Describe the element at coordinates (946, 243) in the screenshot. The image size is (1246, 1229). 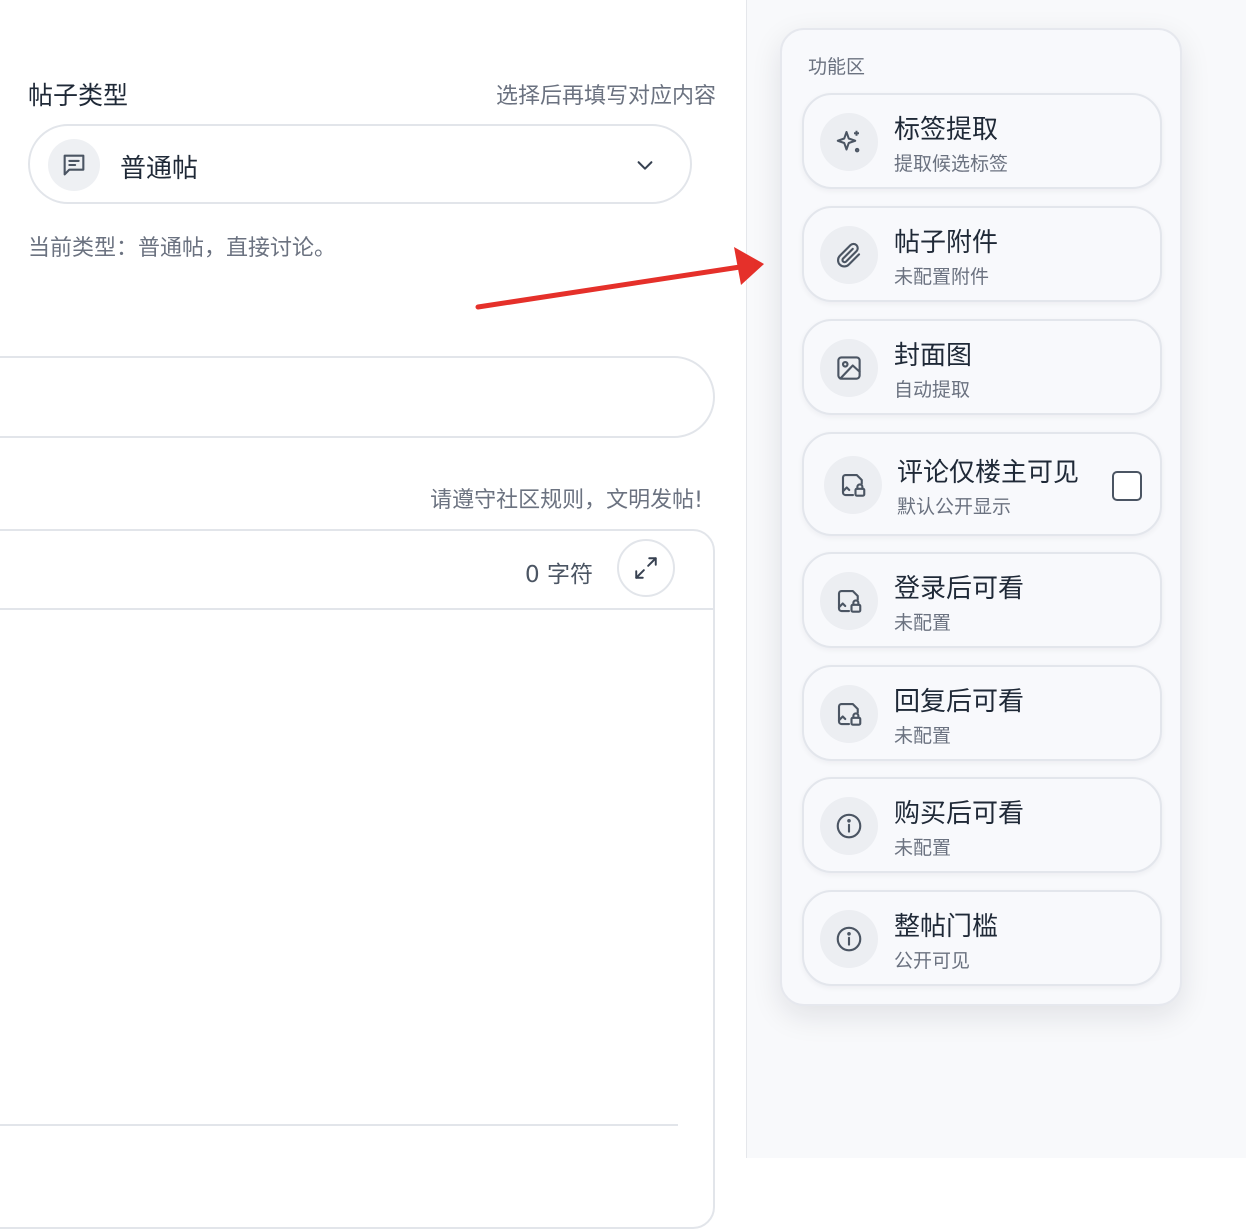
I see `card-title: 帖子附件` at that location.